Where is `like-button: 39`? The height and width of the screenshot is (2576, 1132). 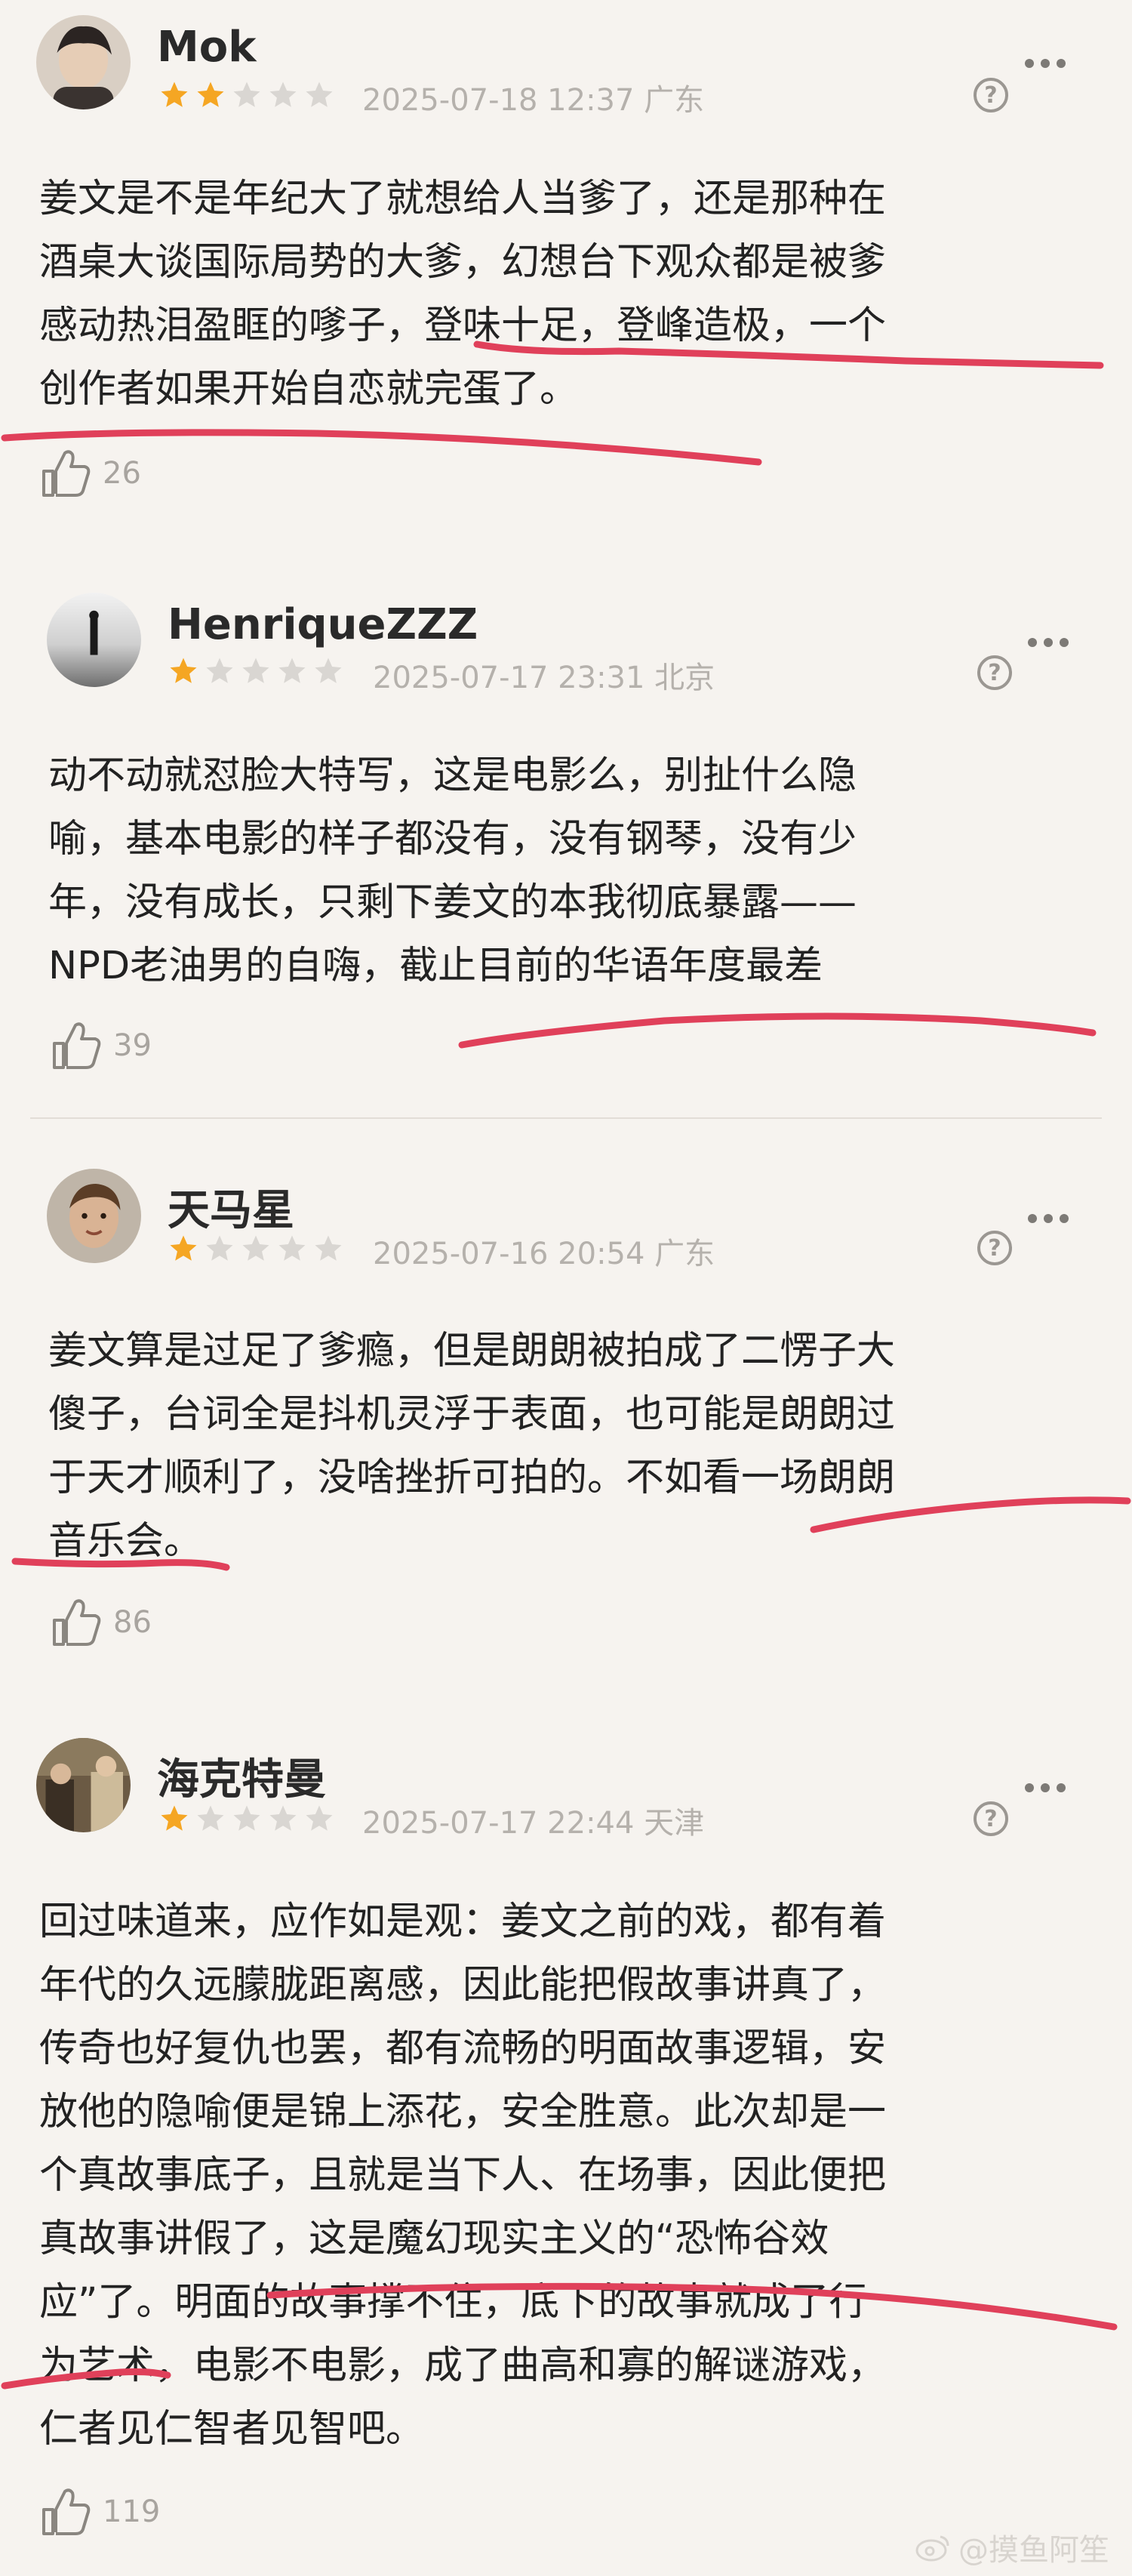
like-button: 39 is located at coordinates (101, 1046).